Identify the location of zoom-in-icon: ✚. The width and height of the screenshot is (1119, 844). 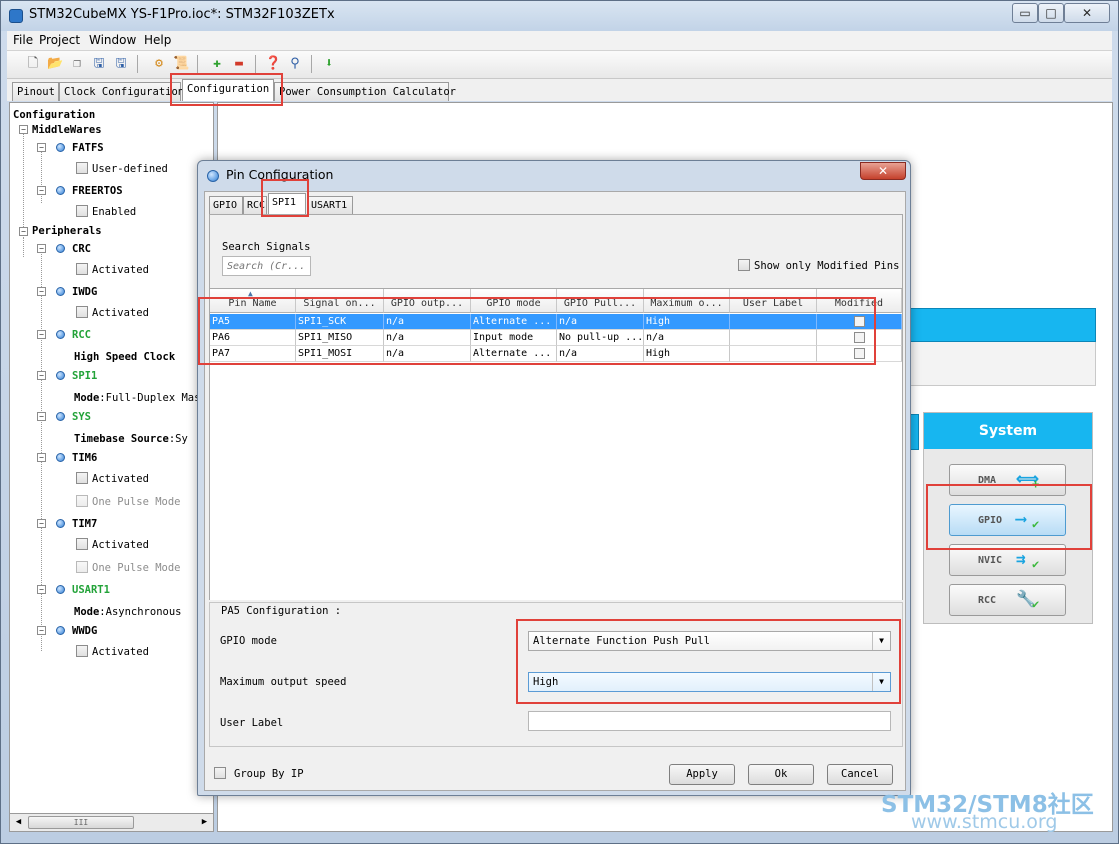
(217, 64).